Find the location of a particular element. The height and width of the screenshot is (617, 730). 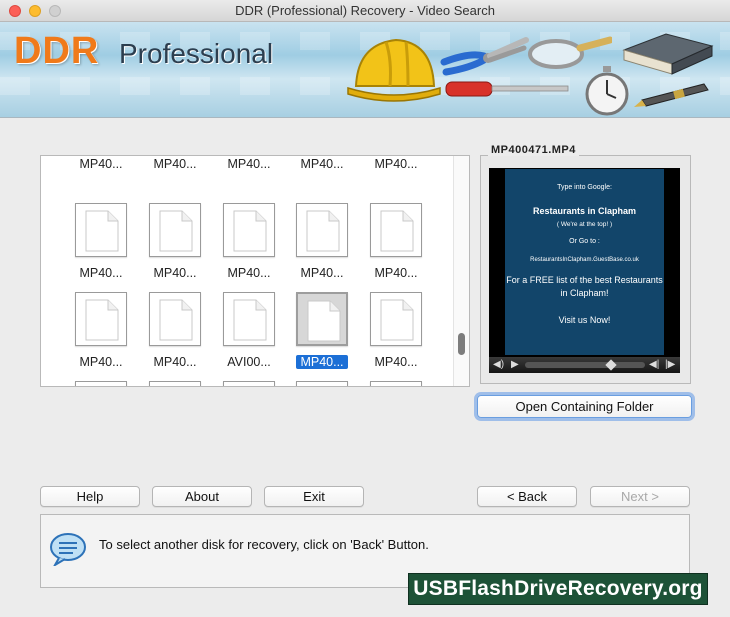

seek-bar is located at coordinates (585, 365).